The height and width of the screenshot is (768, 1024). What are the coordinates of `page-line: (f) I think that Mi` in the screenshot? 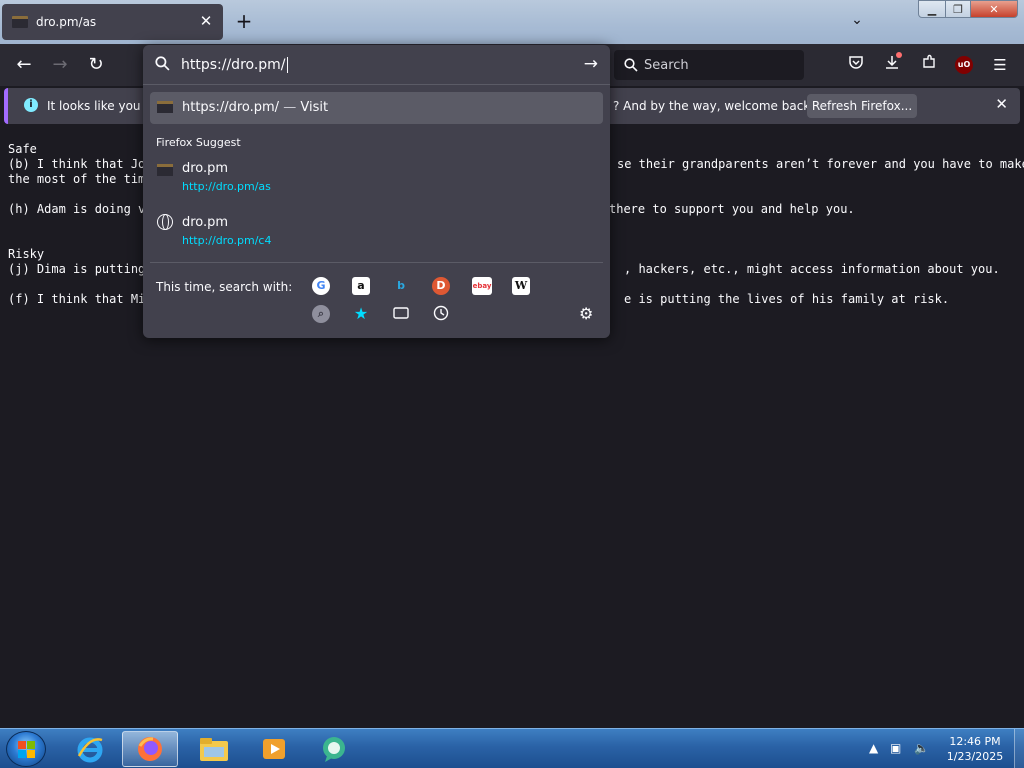 It's located at (77, 299).